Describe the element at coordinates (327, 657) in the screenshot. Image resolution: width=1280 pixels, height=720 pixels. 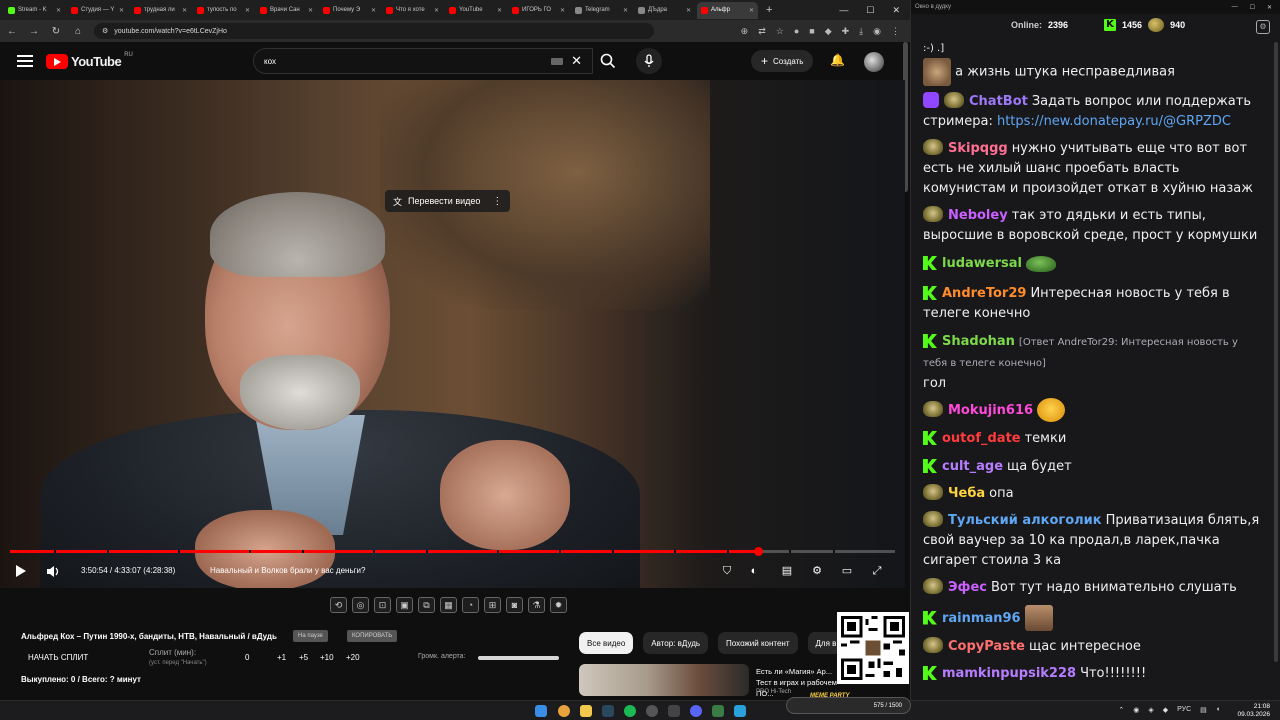
I see `split-plus-10-button: +10` at that location.